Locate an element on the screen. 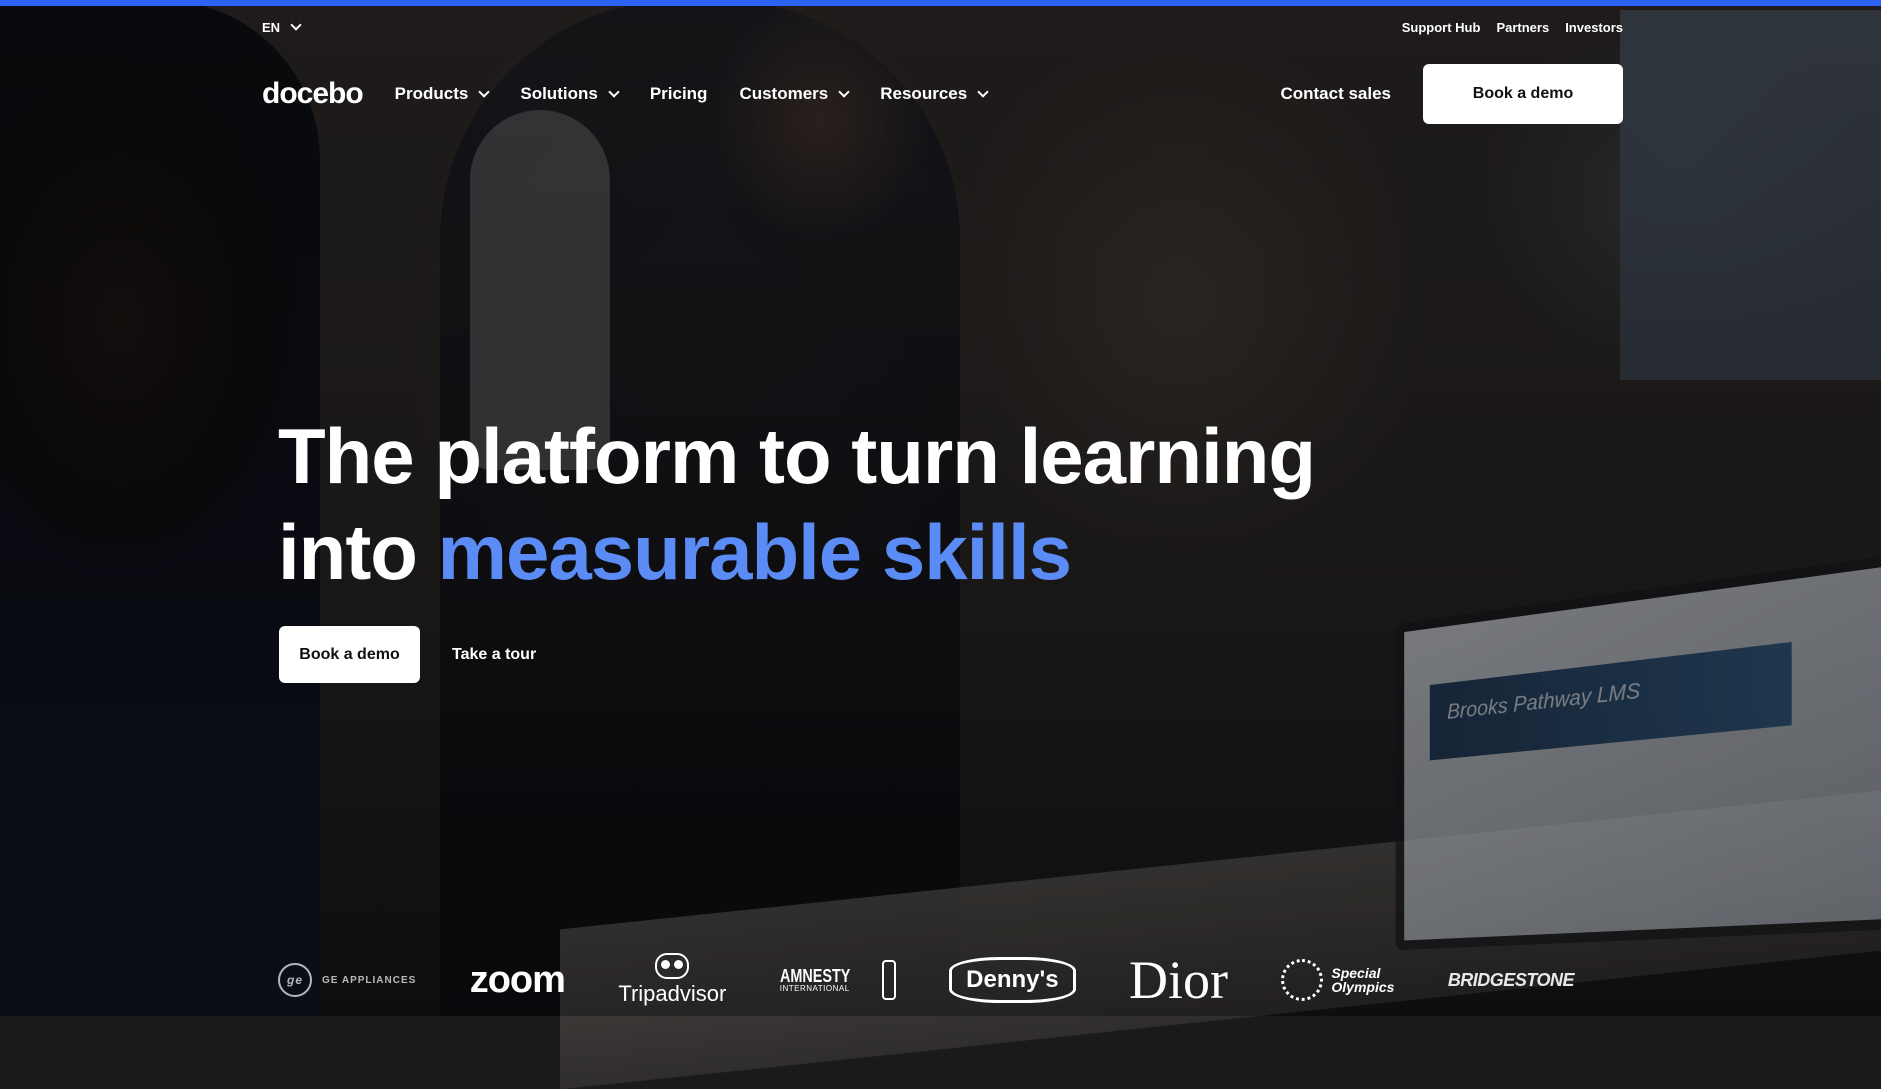  contact-sales-link: Contact sales is located at coordinates (1335, 94).